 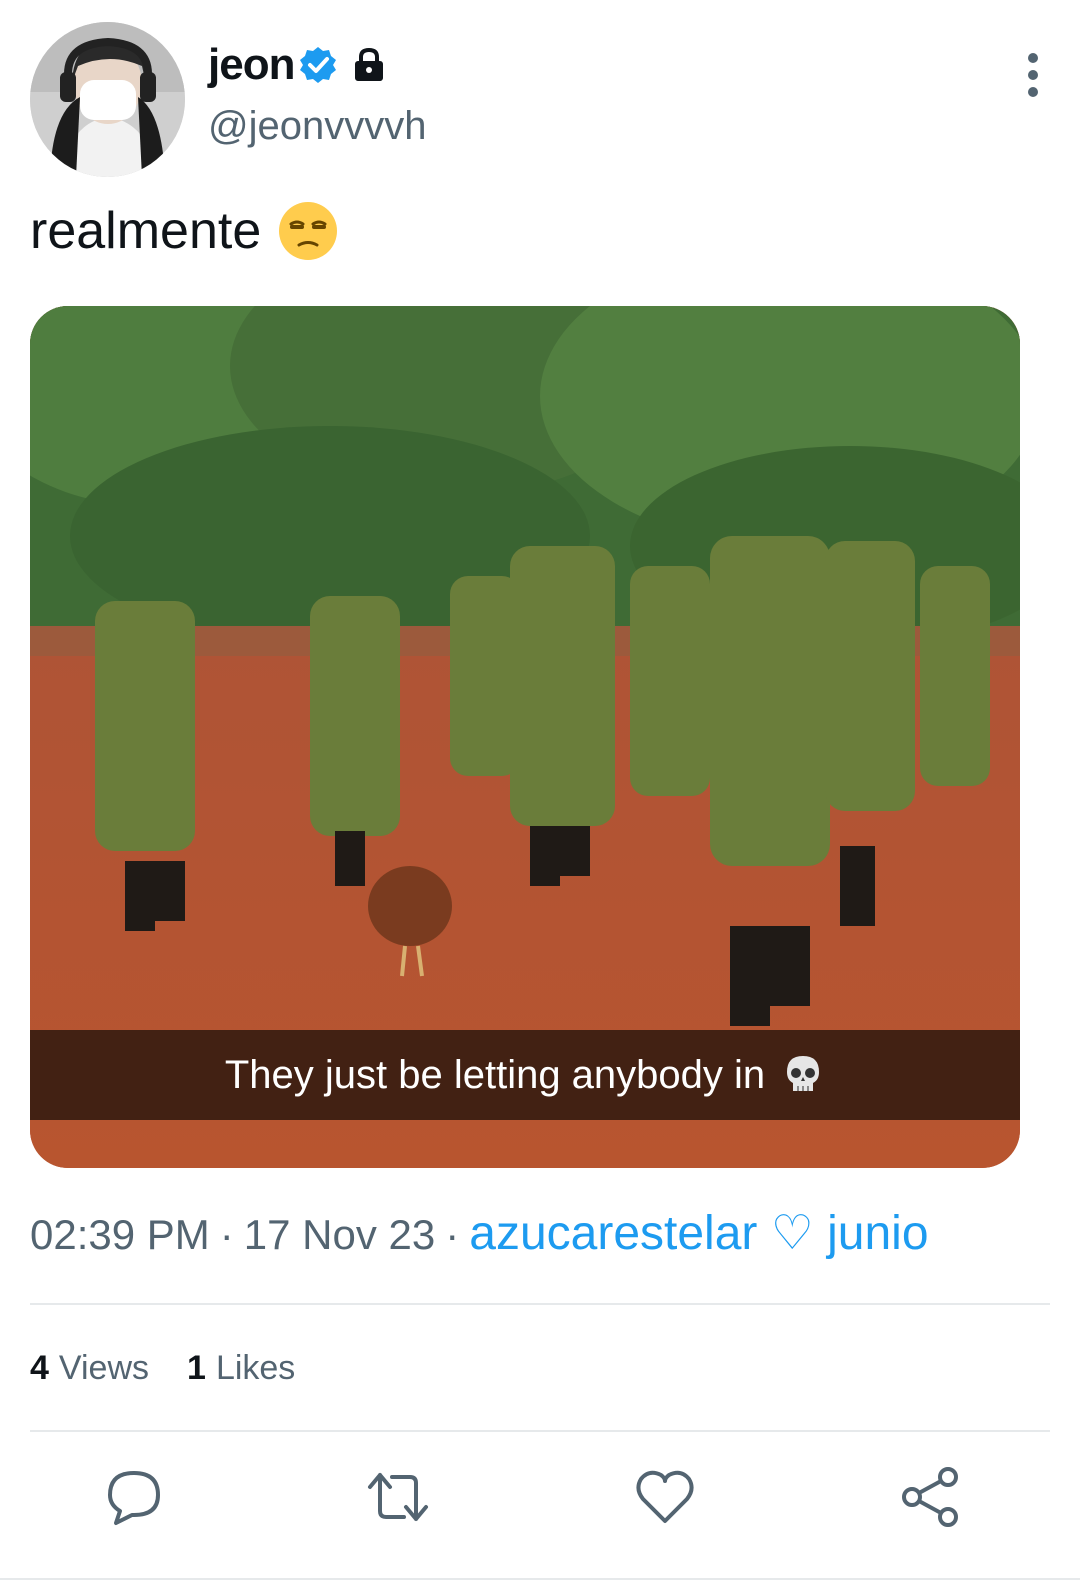 I want to click on likes-count: 1, so click(x=196, y=1368).